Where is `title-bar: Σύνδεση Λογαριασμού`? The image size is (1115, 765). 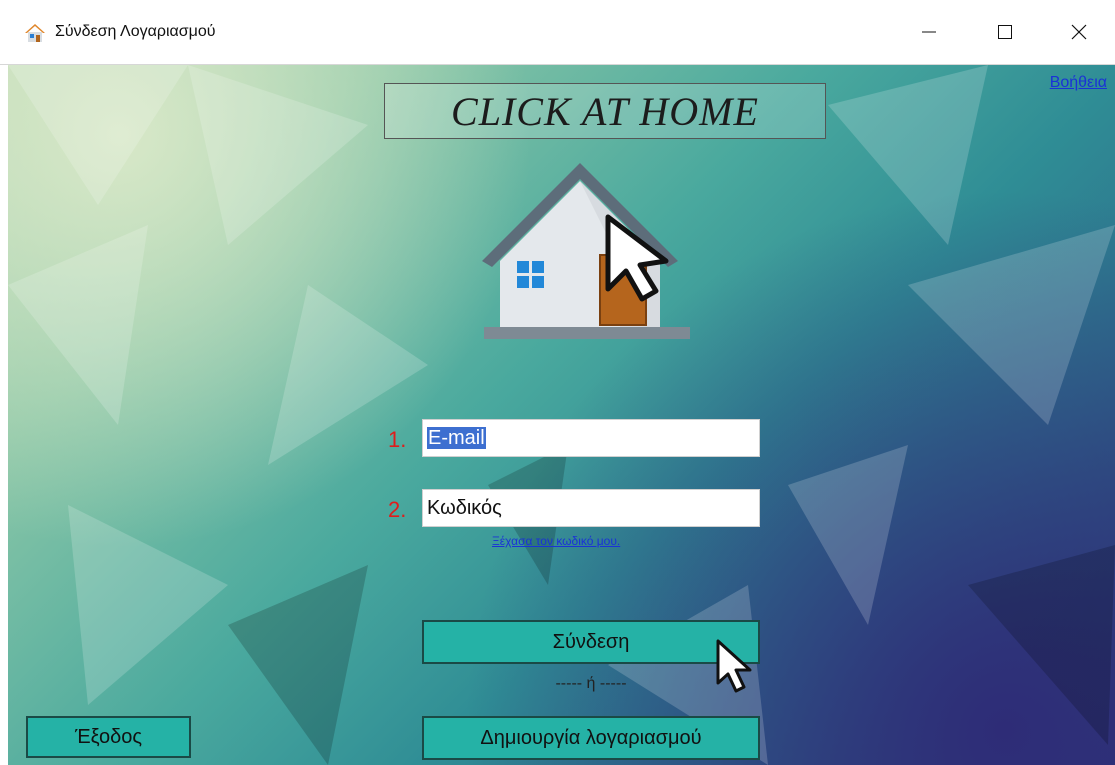
title-bar: Σύνδεση Λογαριασμού is located at coordinates (557, 32).